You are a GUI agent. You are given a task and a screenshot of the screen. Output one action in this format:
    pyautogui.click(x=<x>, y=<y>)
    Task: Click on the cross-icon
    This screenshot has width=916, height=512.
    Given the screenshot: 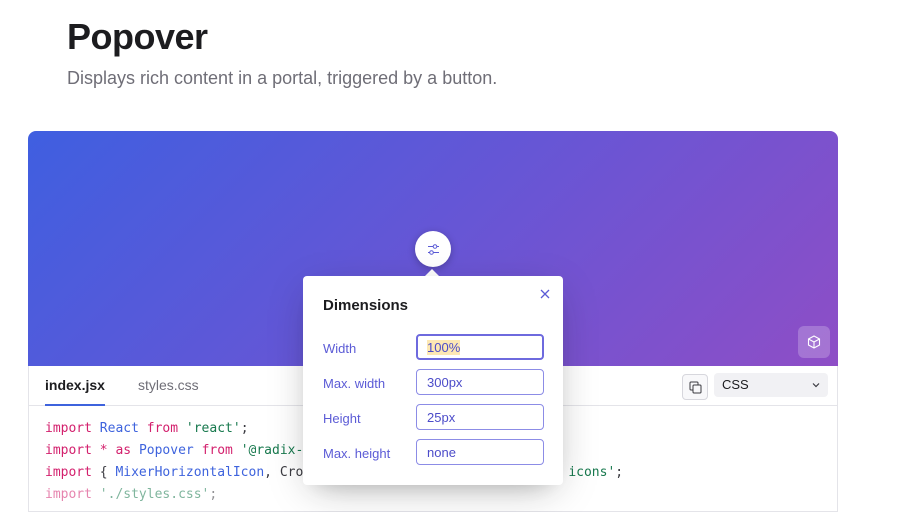 What is the action you would take?
    pyautogui.click(x=545, y=294)
    